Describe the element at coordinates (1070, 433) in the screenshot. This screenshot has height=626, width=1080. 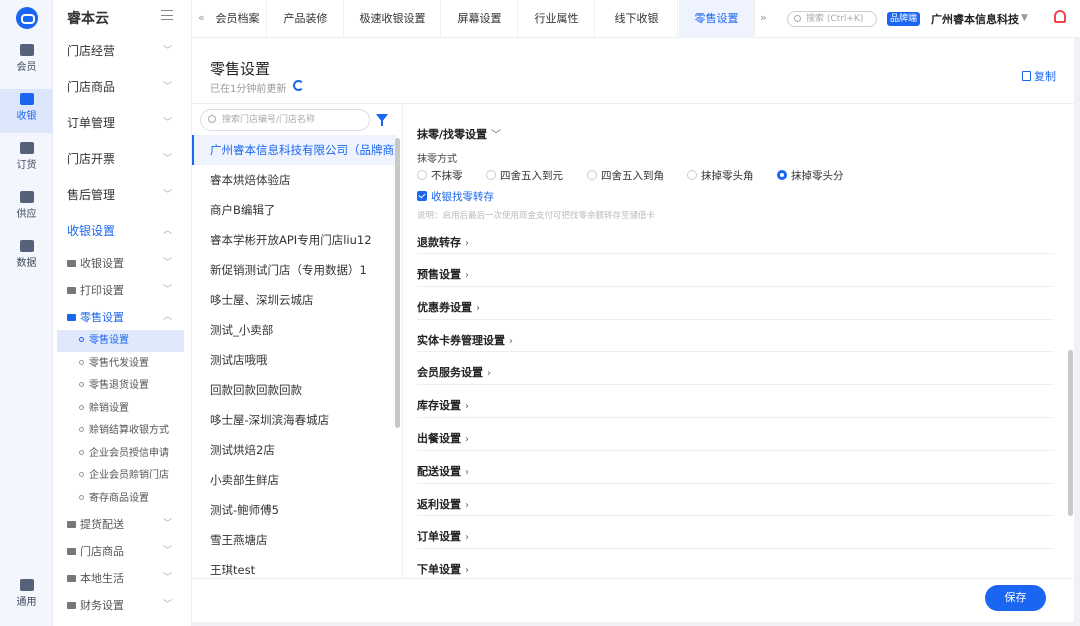
I see `settings-scrollbar` at that location.